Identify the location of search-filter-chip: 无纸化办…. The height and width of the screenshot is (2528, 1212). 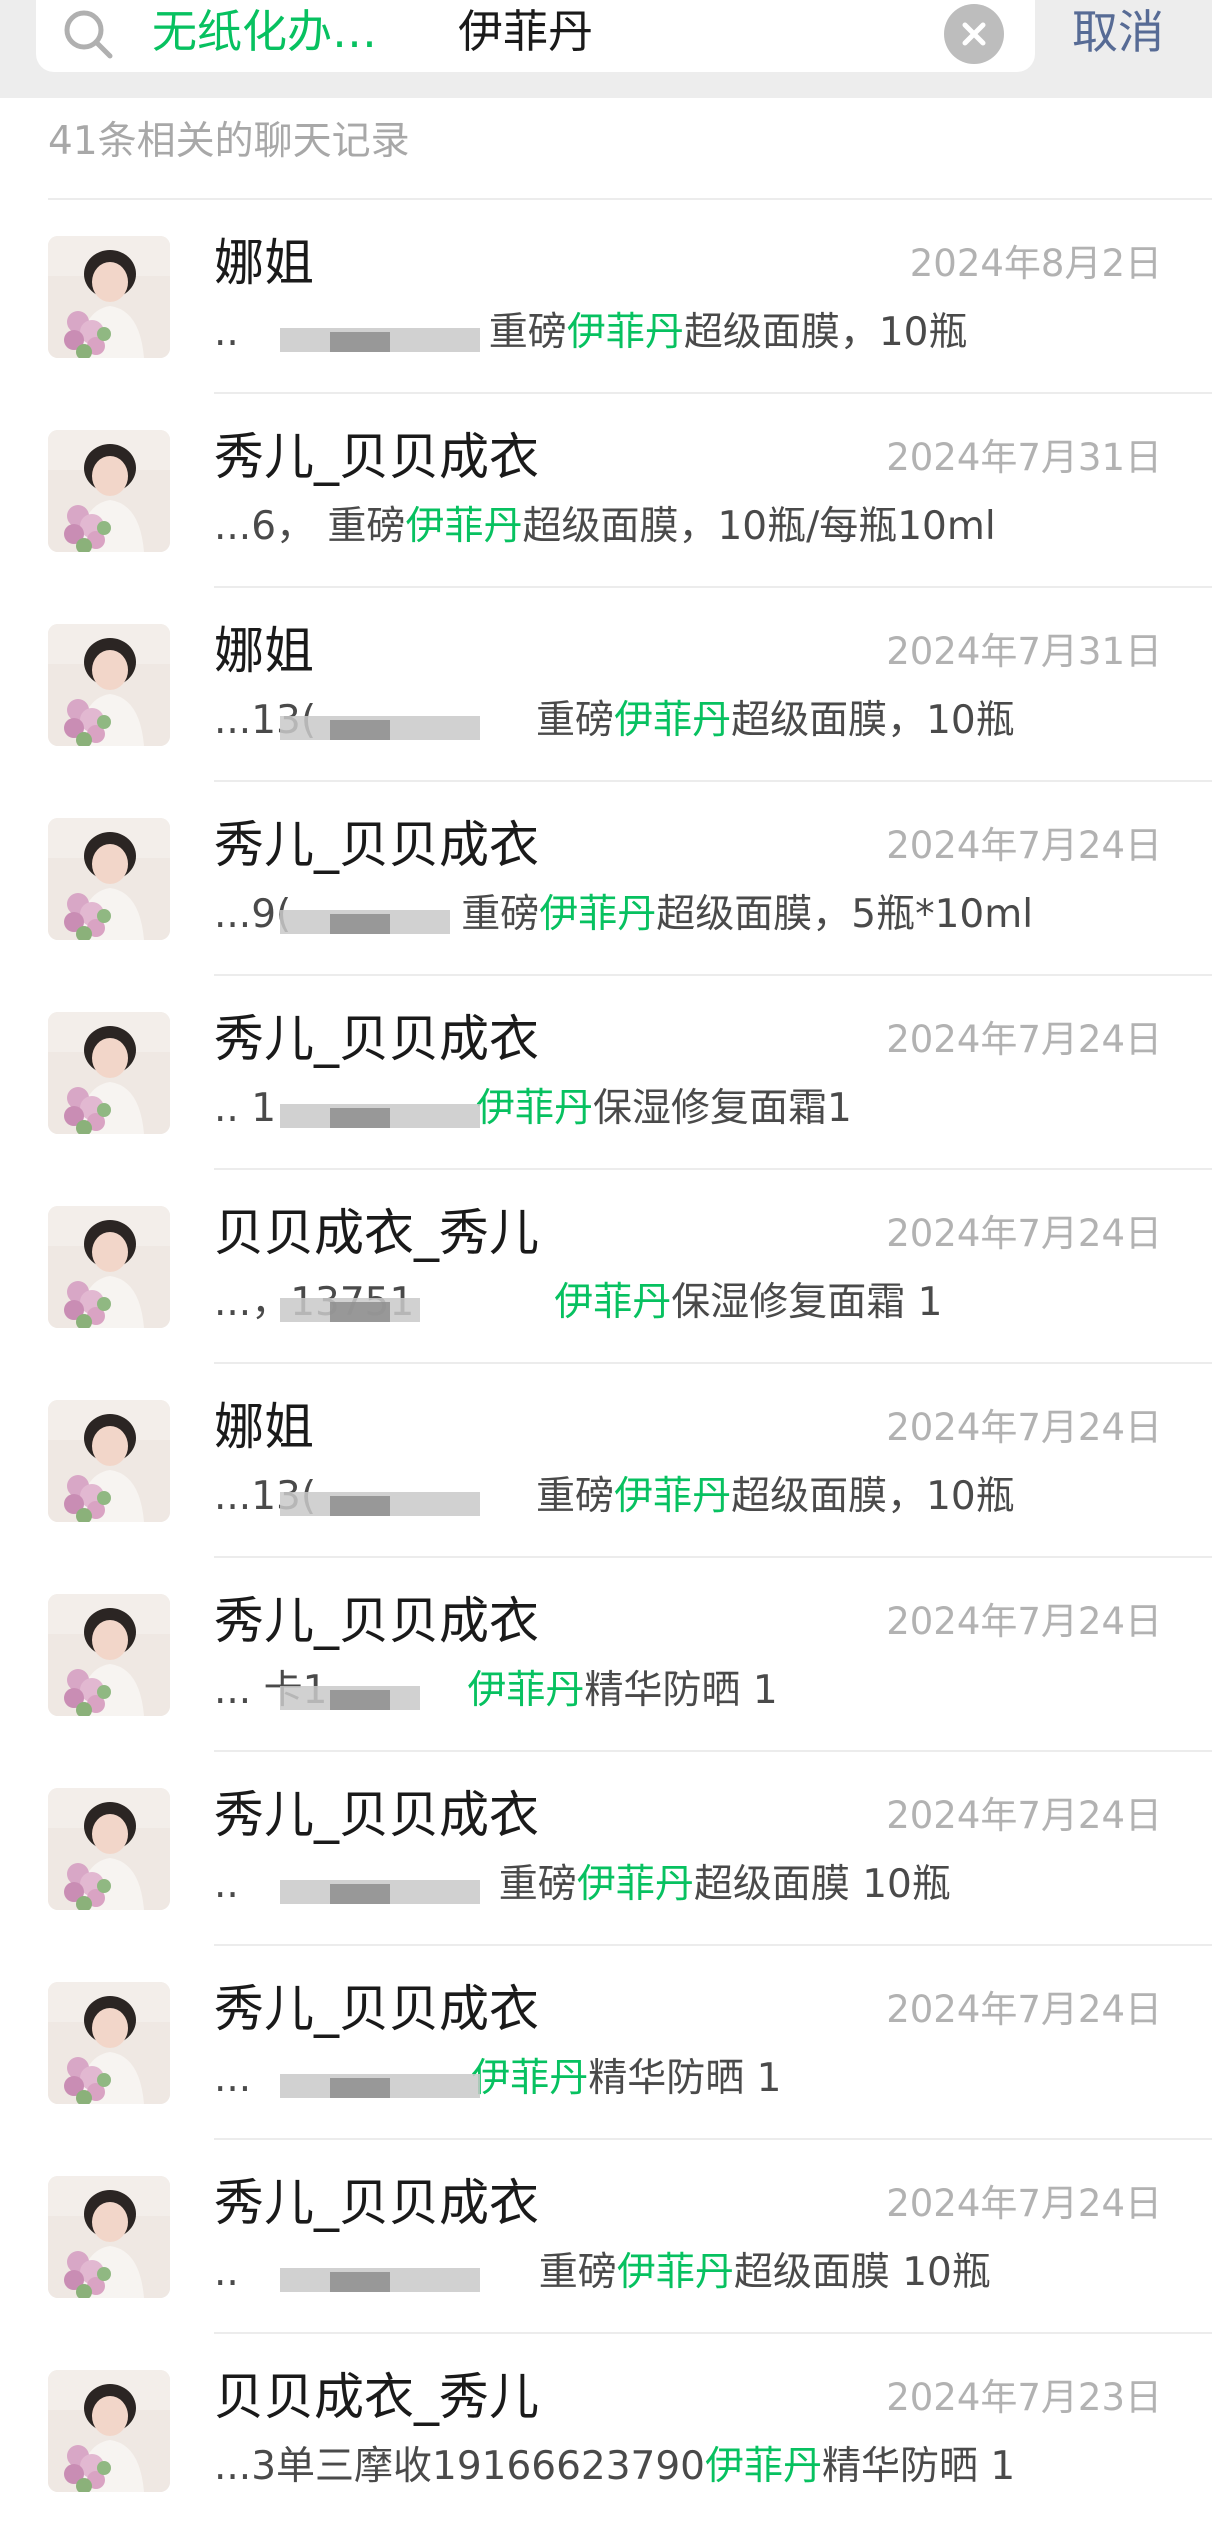
(264, 32).